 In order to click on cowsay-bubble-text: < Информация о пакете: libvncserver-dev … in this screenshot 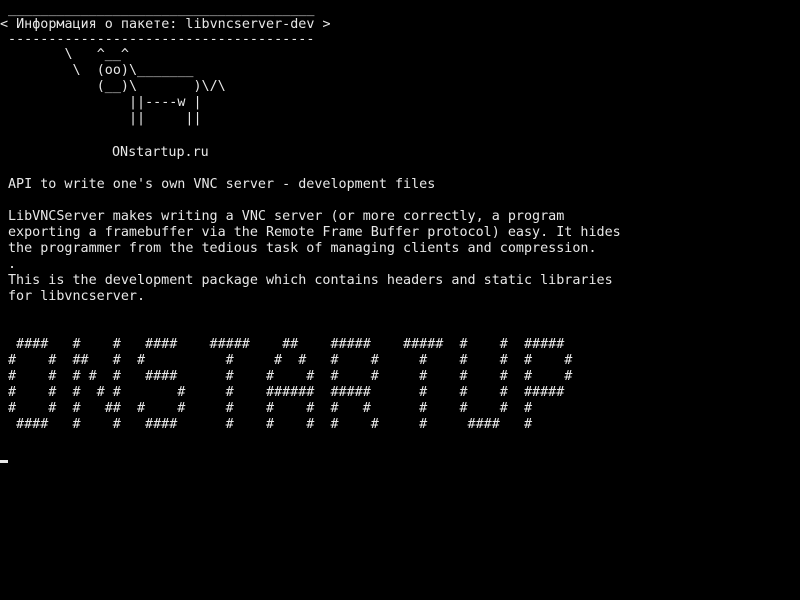, I will do `click(165, 24)`.